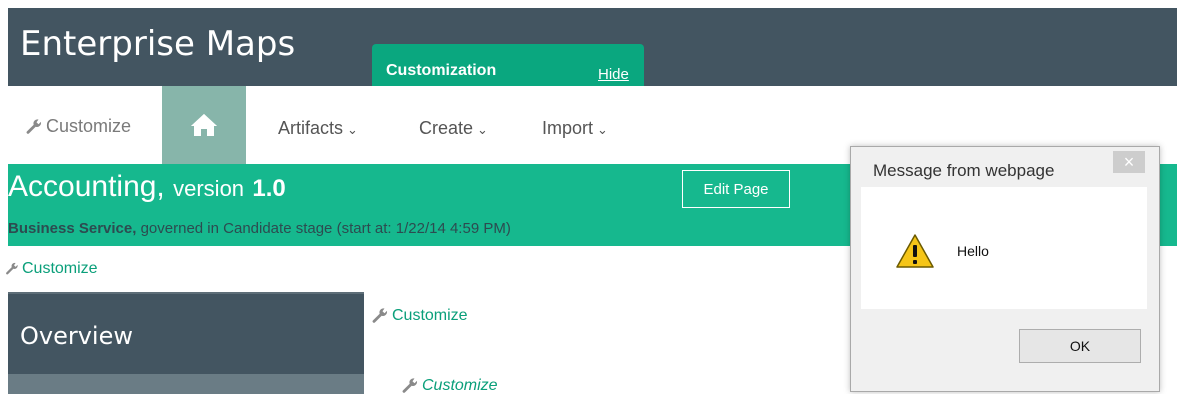  What do you see at coordinates (89, 126) in the screenshot?
I see `nav-customize-label: Customize` at bounding box center [89, 126].